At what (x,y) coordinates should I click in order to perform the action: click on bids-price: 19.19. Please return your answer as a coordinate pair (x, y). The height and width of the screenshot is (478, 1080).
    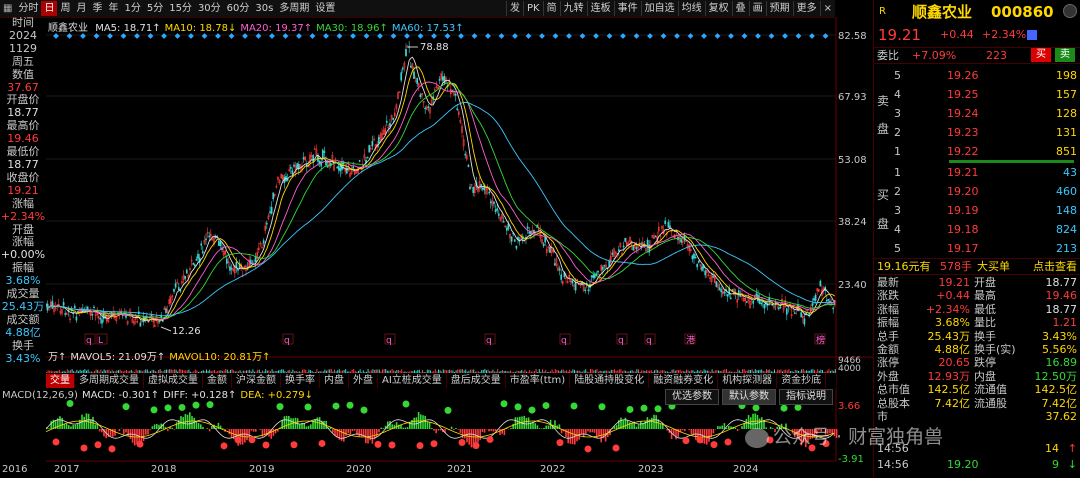
    Looking at the image, I should click on (963, 210).